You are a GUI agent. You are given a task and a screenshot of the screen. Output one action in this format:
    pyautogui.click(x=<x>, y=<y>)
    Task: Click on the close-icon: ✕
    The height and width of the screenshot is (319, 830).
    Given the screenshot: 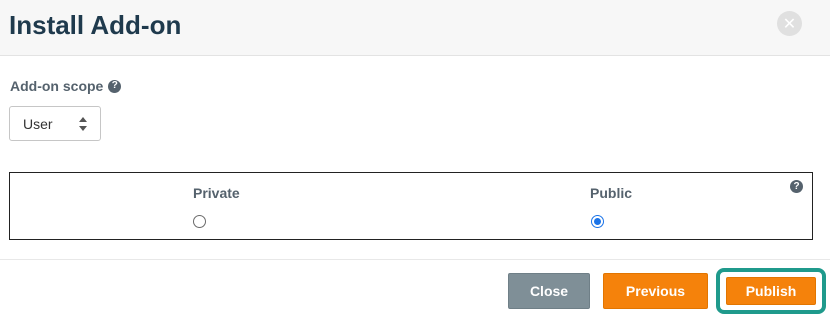 What is the action you would take?
    pyautogui.click(x=789, y=23)
    